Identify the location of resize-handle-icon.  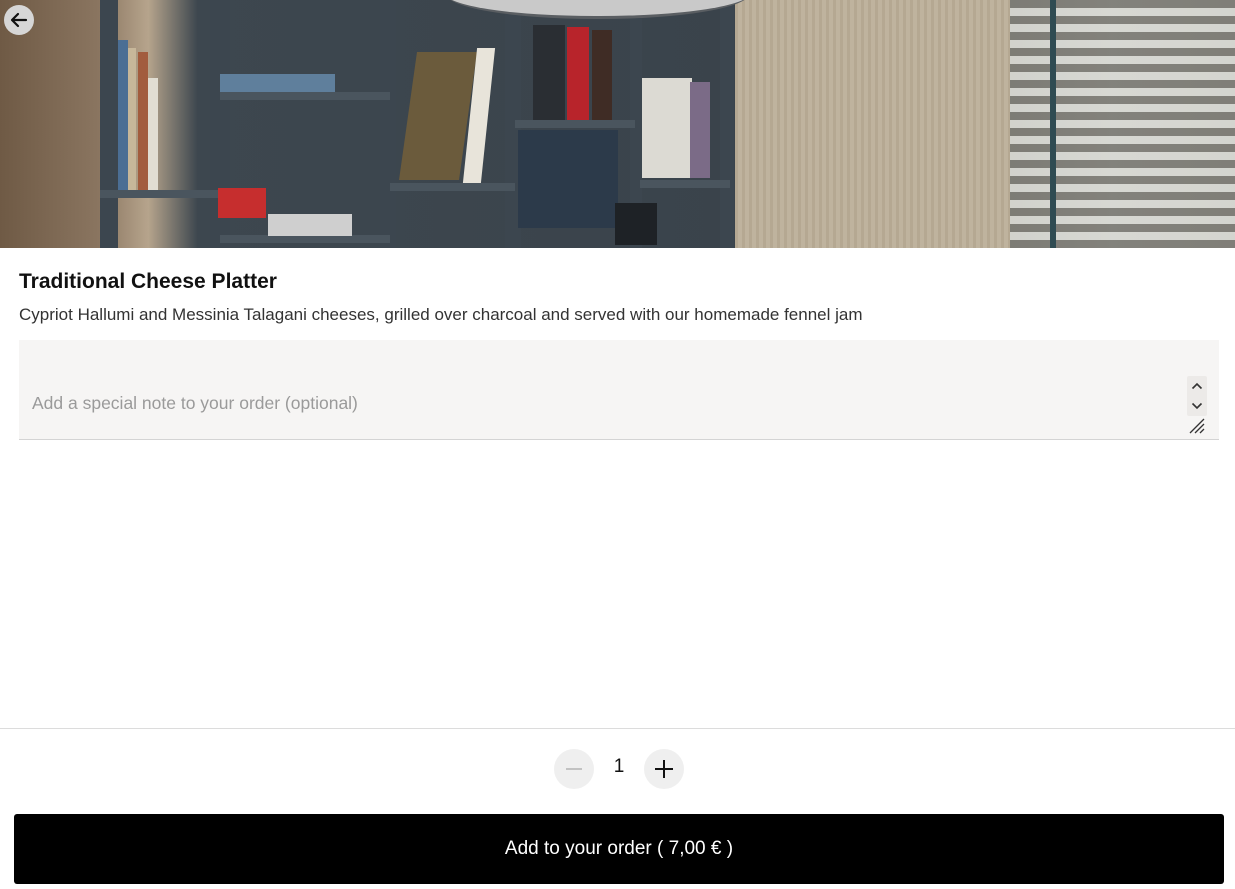
(1196, 425).